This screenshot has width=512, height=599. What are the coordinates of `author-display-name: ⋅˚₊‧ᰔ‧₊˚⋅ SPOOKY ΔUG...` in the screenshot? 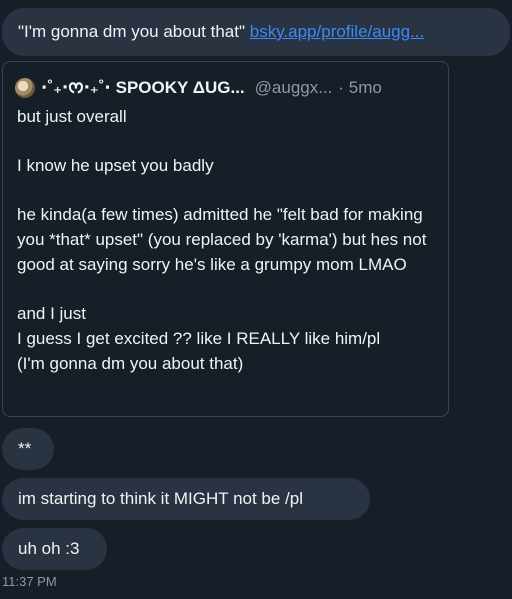 It's located at (143, 88).